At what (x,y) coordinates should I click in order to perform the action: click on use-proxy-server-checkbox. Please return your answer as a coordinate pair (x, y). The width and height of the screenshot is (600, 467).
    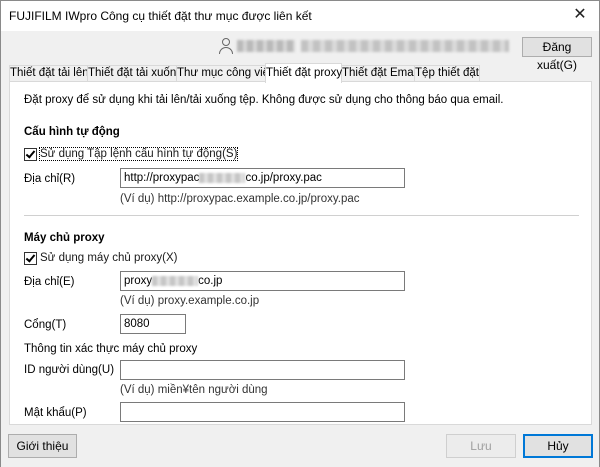
    Looking at the image, I should click on (30, 258).